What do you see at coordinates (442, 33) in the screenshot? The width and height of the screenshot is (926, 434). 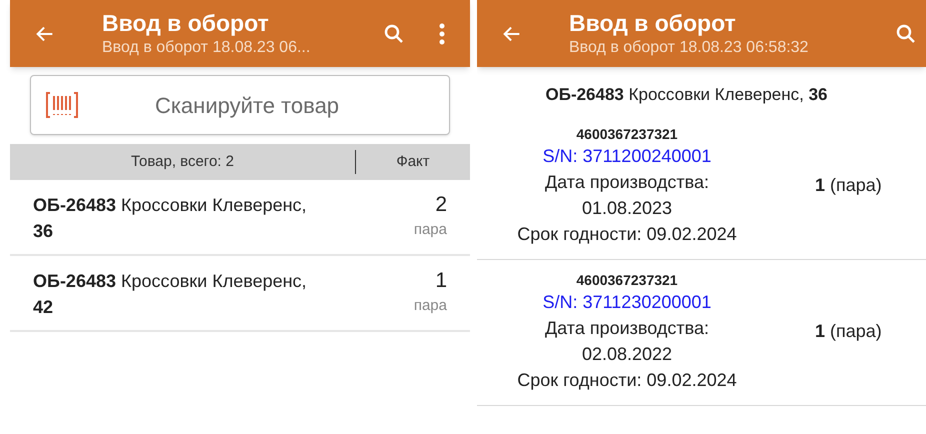 I see `more-icon` at bounding box center [442, 33].